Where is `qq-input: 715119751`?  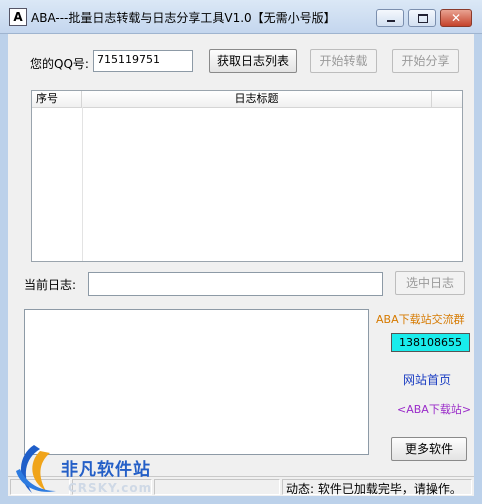
qq-input: 715119751 is located at coordinates (143, 61).